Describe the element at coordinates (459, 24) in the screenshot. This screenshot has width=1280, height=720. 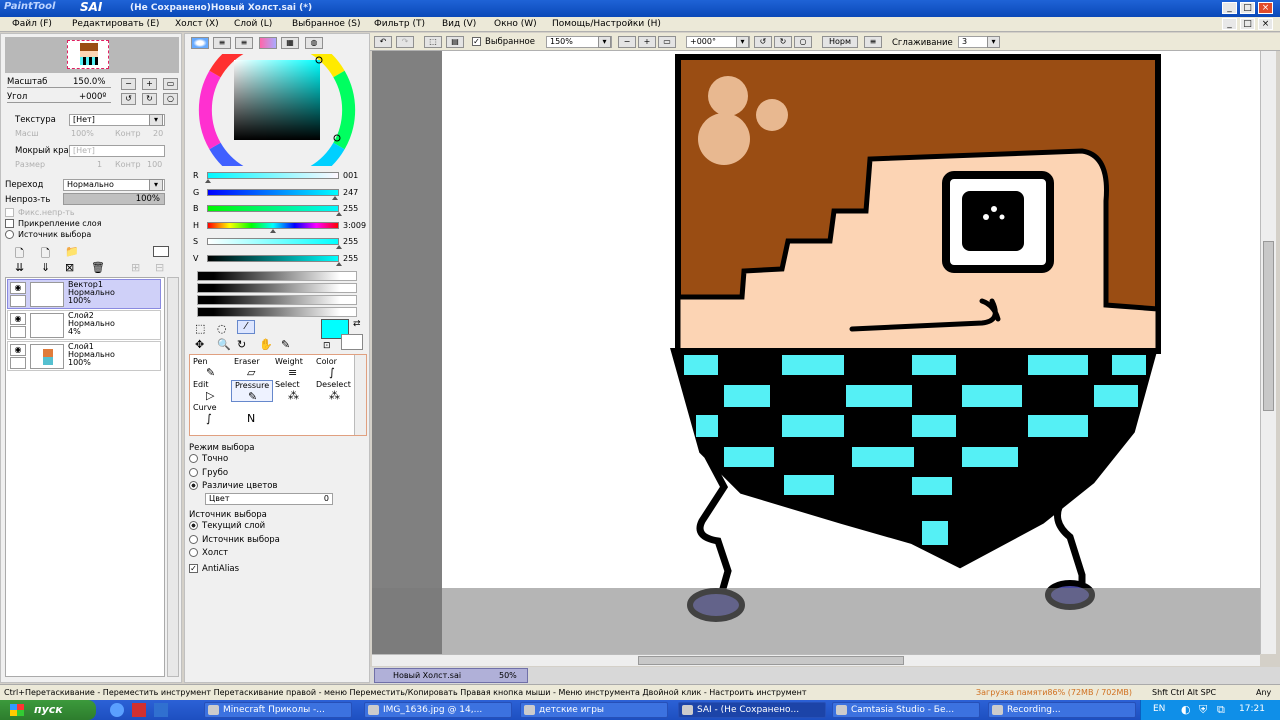
I see `menu-view: Вид (V)` at that location.